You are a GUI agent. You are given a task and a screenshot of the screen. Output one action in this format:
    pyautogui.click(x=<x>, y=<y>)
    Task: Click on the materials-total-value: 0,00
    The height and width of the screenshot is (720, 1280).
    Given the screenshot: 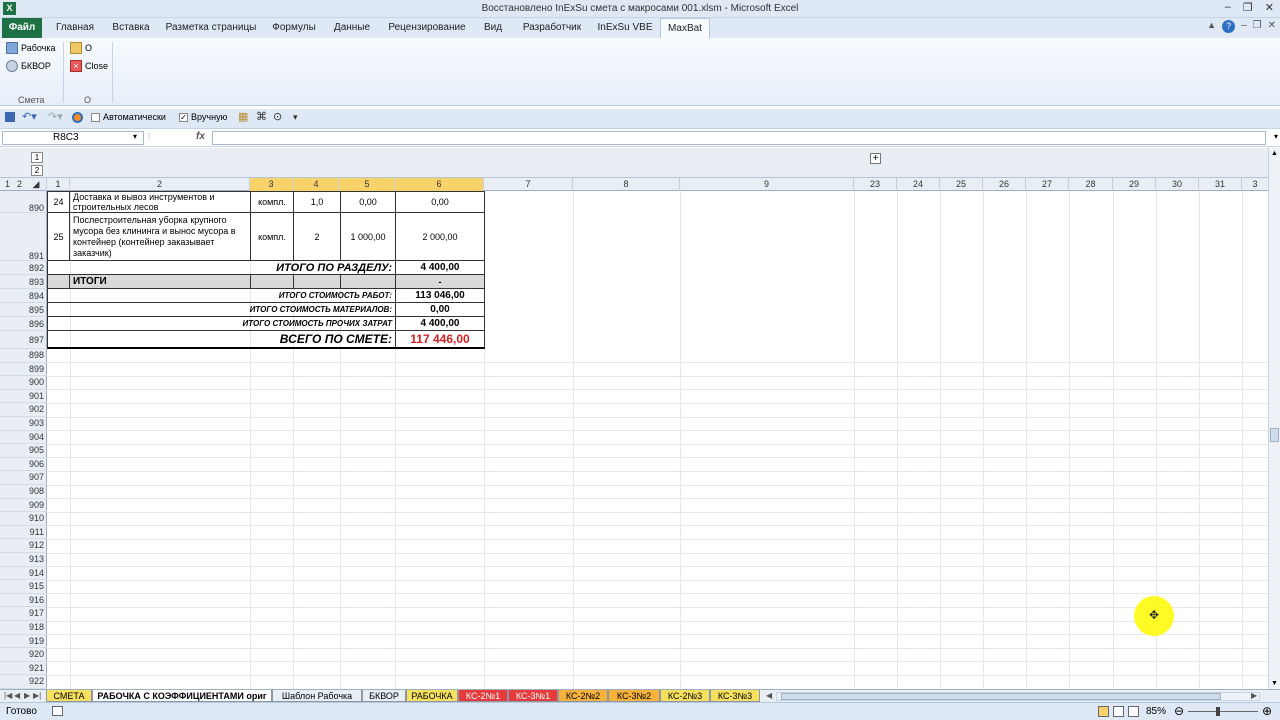 What is the action you would take?
    pyautogui.click(x=440, y=309)
    